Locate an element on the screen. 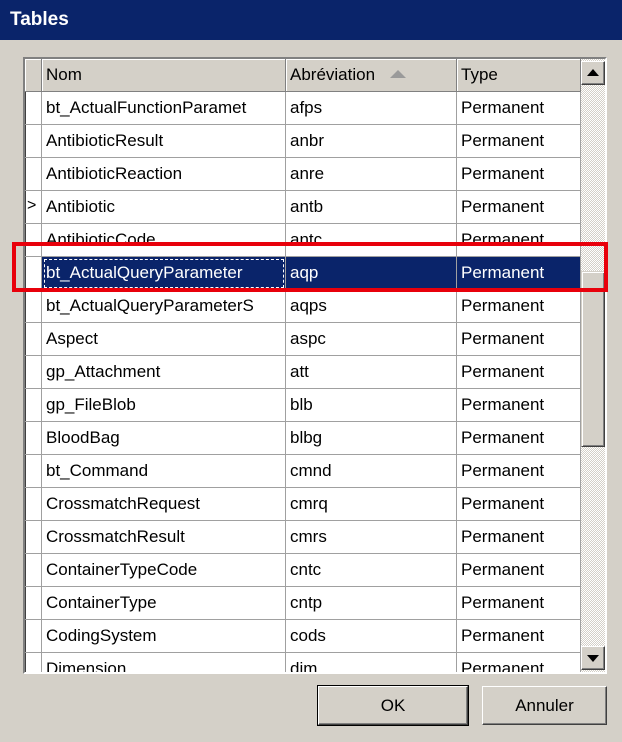 This screenshot has width=622, height=742. cell-abreviation: antb is located at coordinates (371, 207).